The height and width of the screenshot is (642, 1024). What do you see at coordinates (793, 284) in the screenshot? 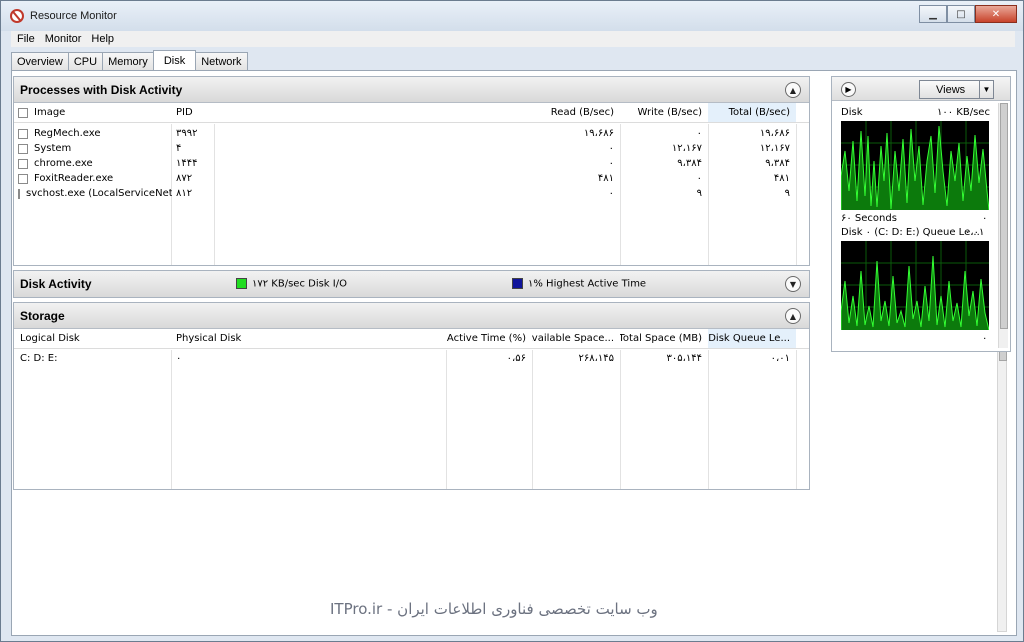
I see `expand-icon: ▼` at bounding box center [793, 284].